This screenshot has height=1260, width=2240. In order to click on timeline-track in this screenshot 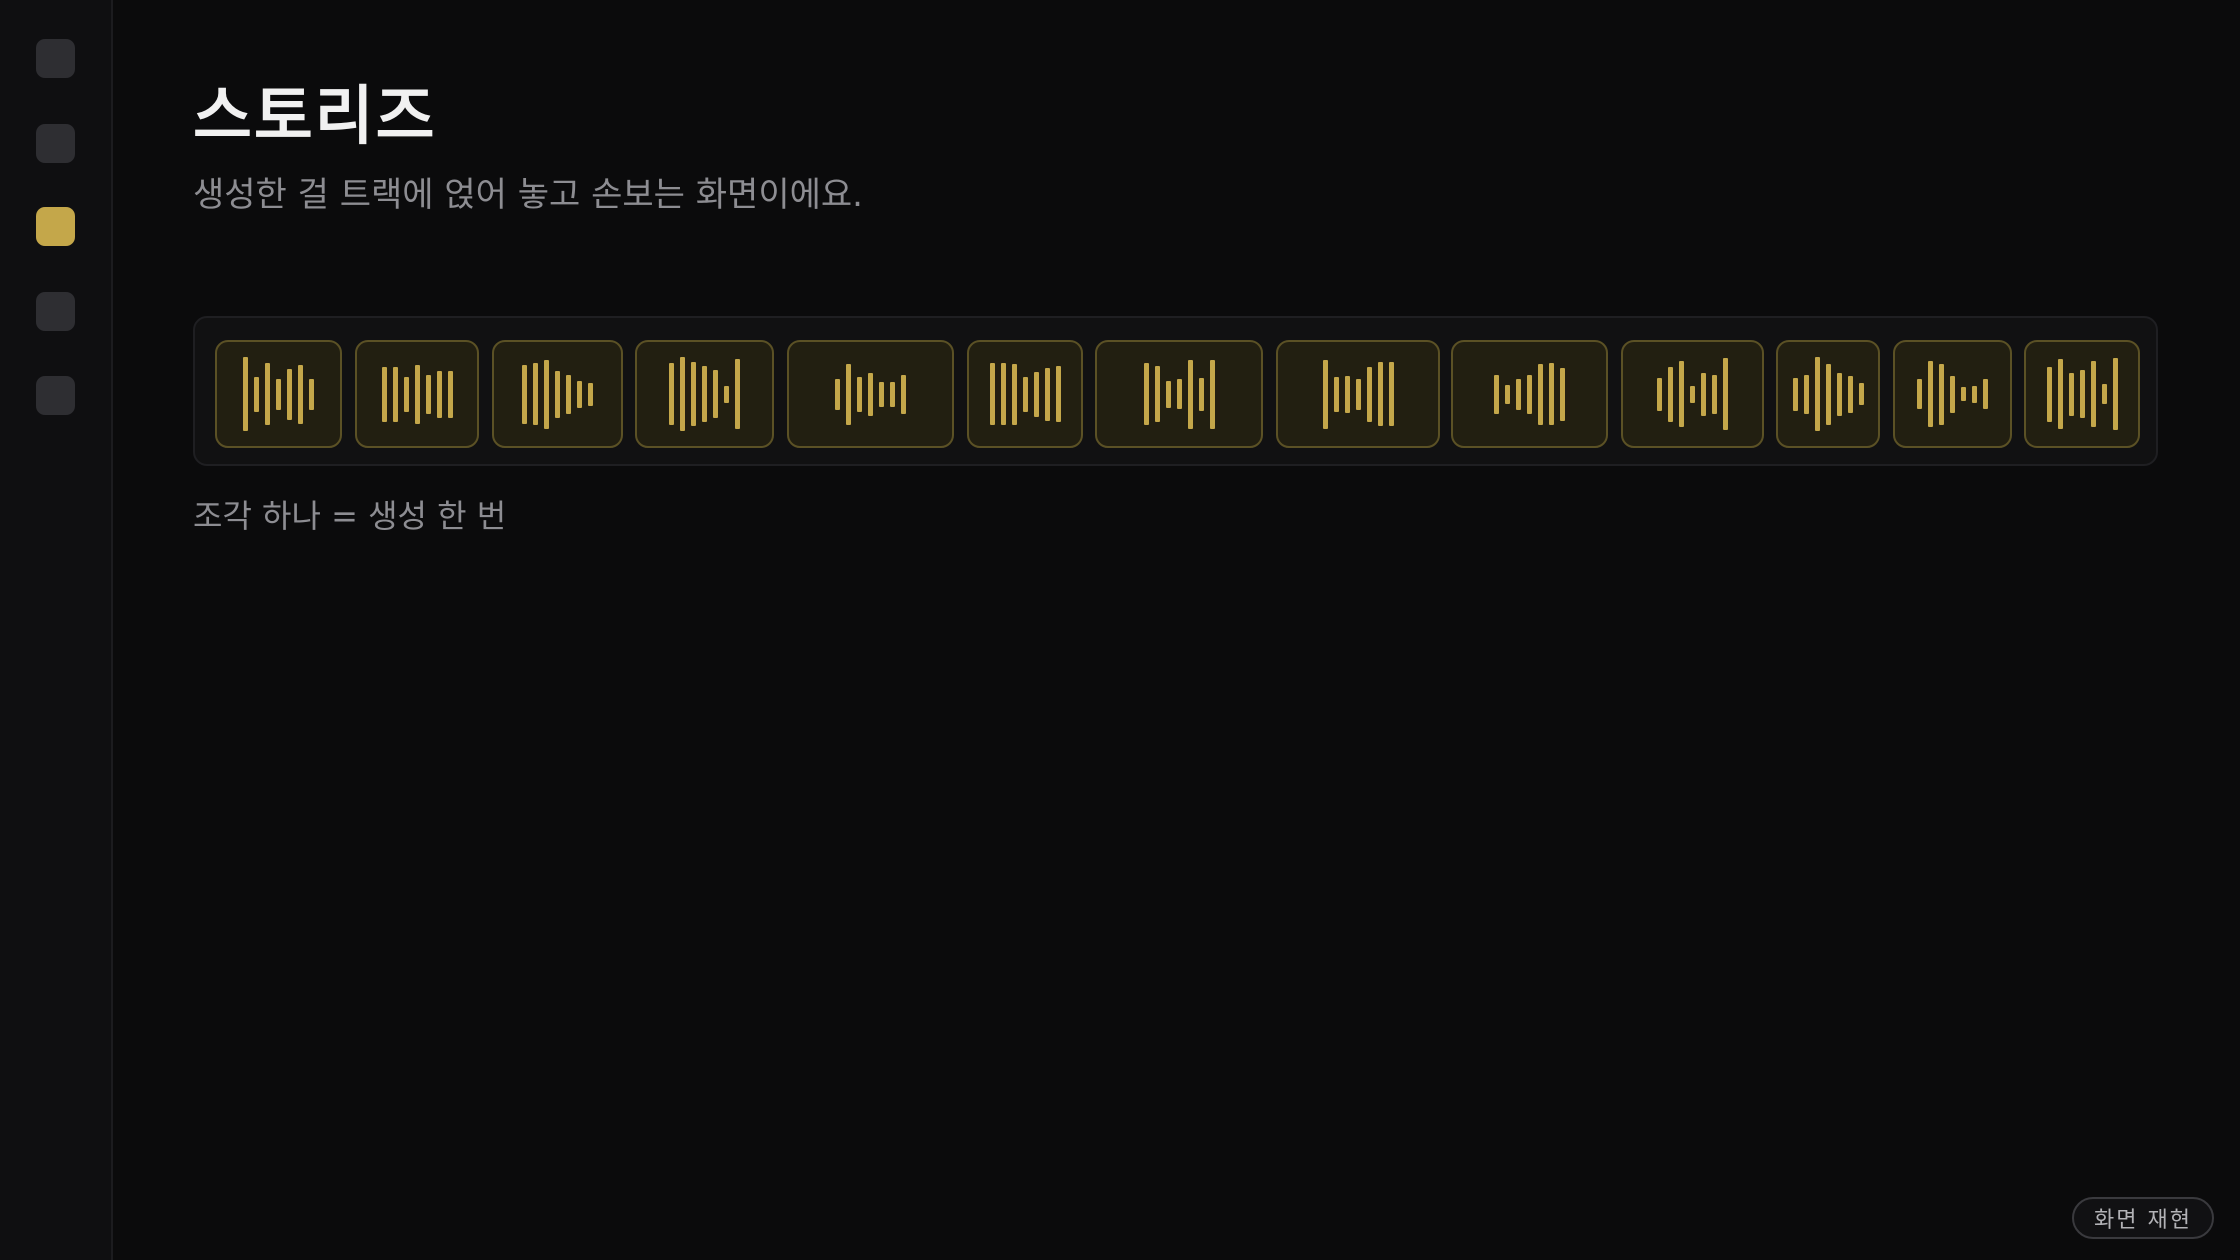, I will do `click(1175, 391)`.